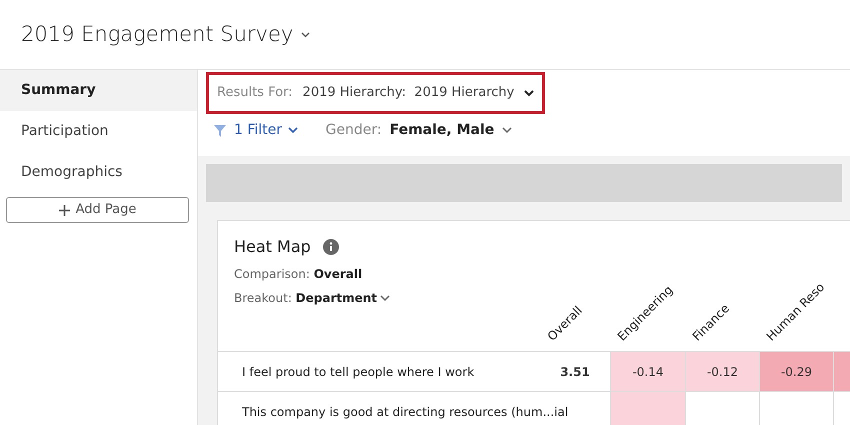  I want to click on card-title: Heat Map, so click(272, 247).